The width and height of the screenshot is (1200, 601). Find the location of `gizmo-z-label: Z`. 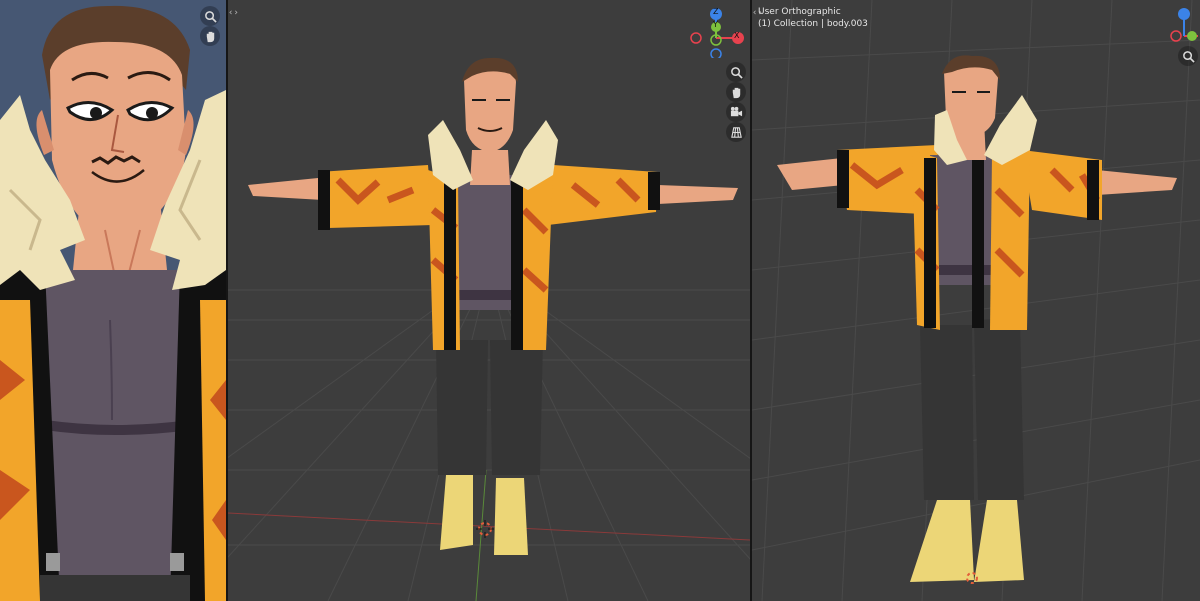

gizmo-z-label: Z is located at coordinates (716, 11).